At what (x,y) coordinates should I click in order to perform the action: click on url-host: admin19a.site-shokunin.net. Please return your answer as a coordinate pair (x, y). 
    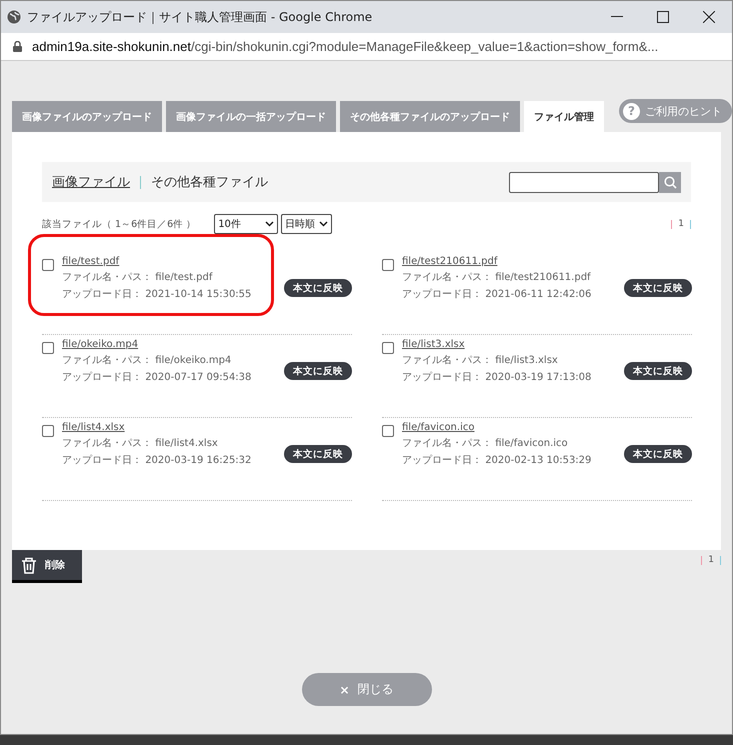
    Looking at the image, I should click on (111, 46).